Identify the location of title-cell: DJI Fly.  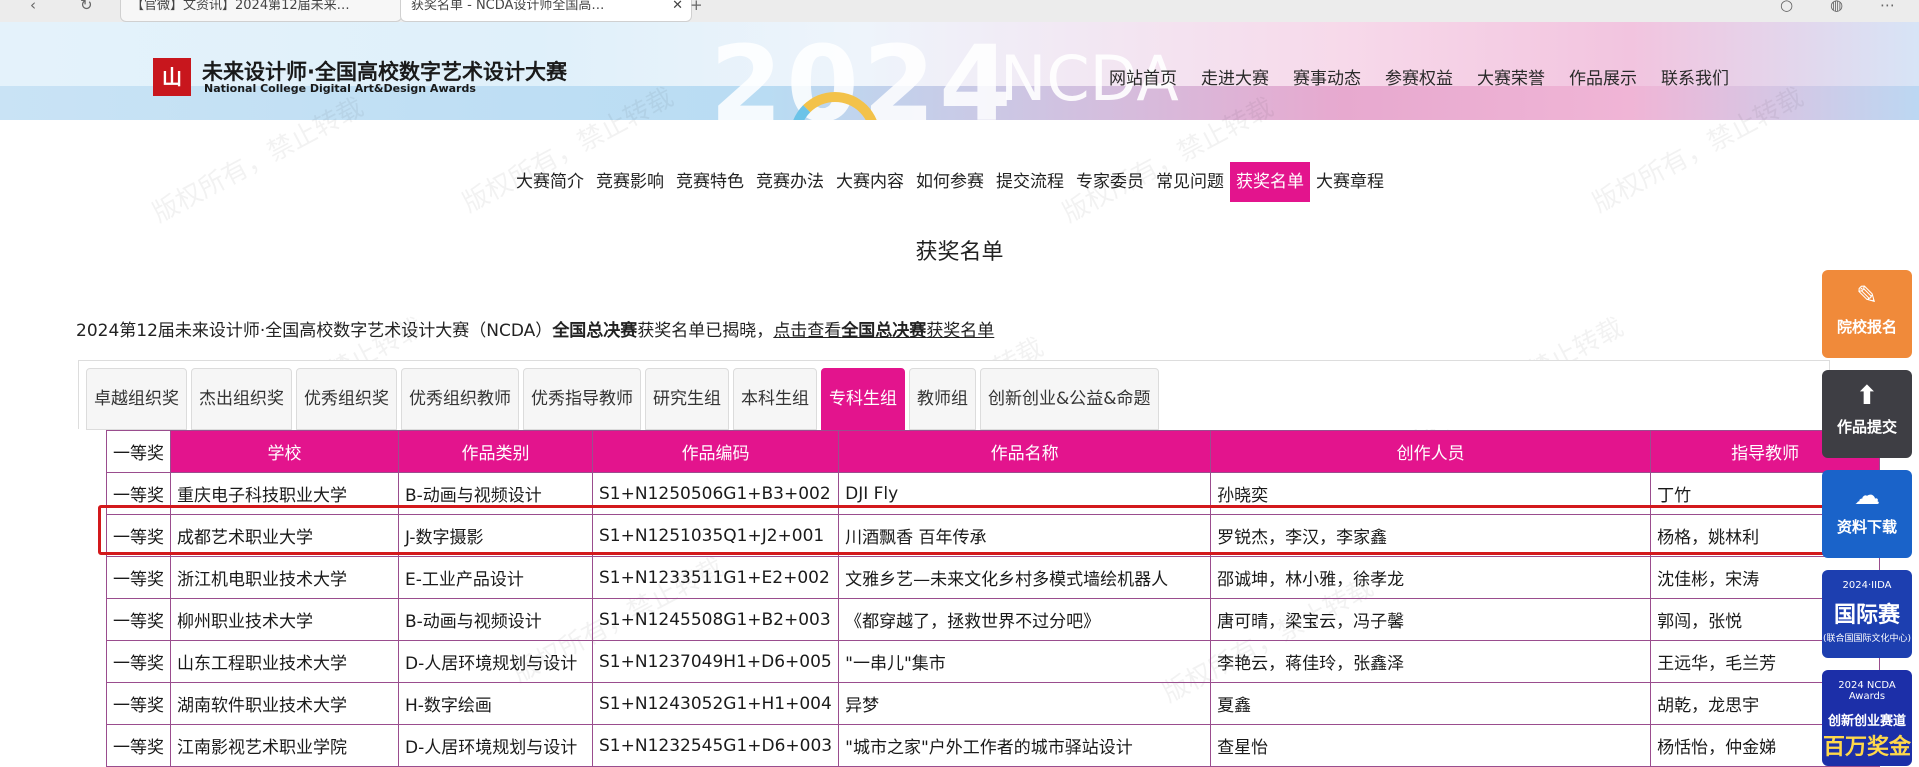
(1025, 493).